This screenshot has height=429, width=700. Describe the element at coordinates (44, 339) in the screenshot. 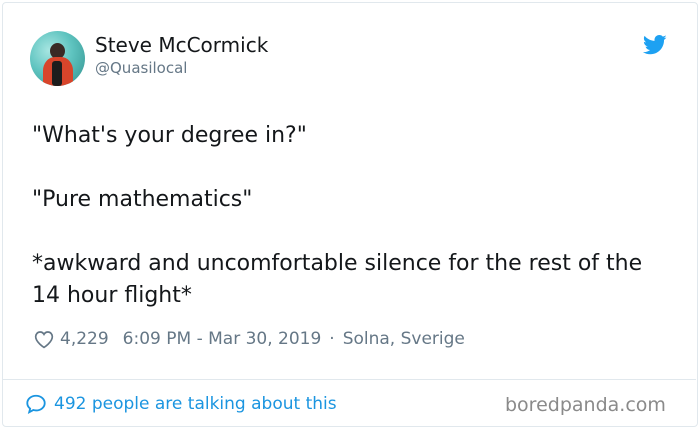

I see `heart-icon` at that location.